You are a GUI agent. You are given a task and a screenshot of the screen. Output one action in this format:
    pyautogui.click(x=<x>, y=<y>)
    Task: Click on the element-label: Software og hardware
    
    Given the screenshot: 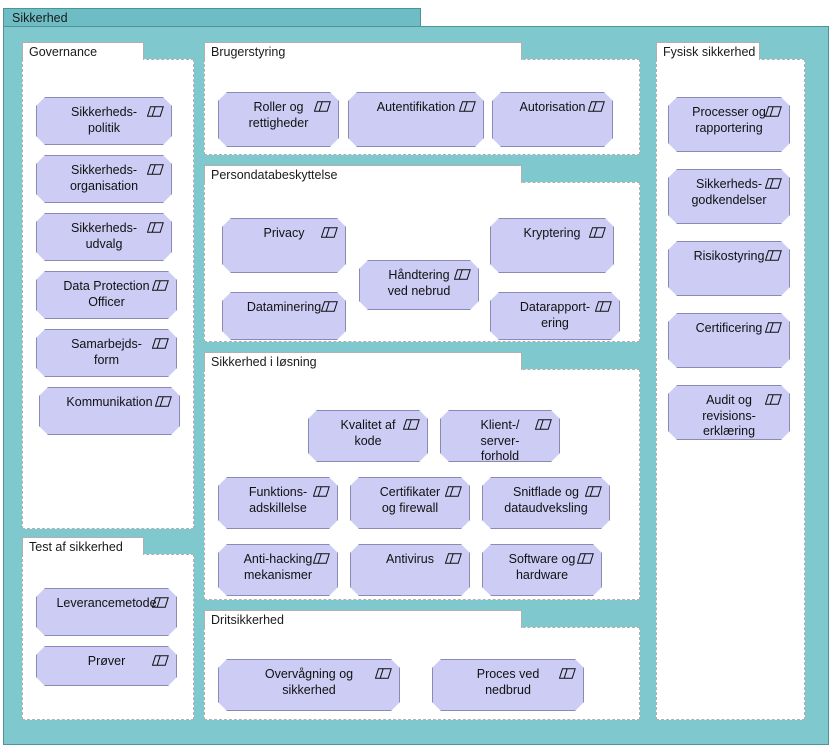 What is the action you would take?
    pyautogui.click(x=542, y=567)
    